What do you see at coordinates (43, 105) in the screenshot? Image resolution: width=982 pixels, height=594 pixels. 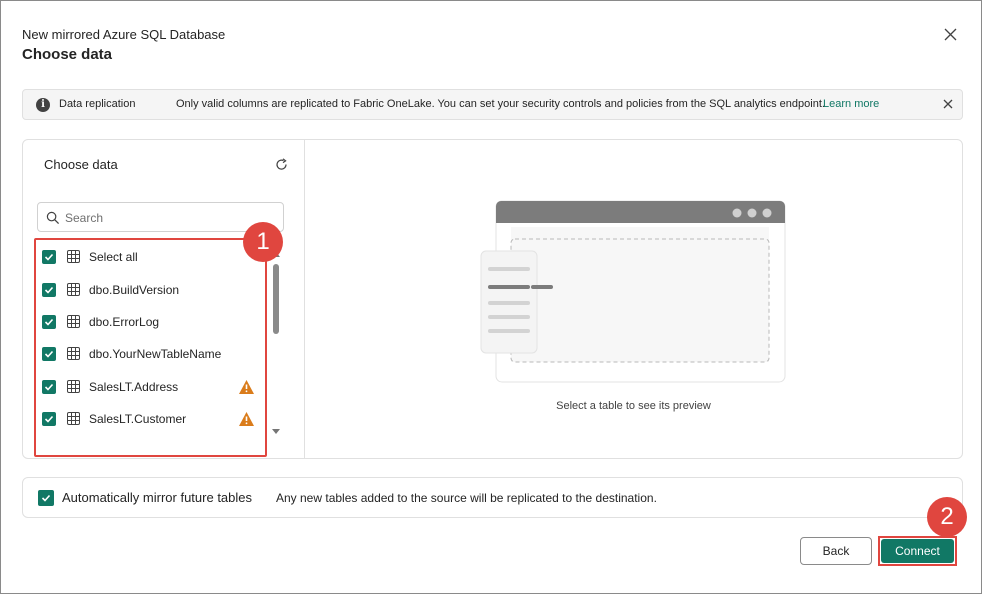 I see `info-icon: i` at bounding box center [43, 105].